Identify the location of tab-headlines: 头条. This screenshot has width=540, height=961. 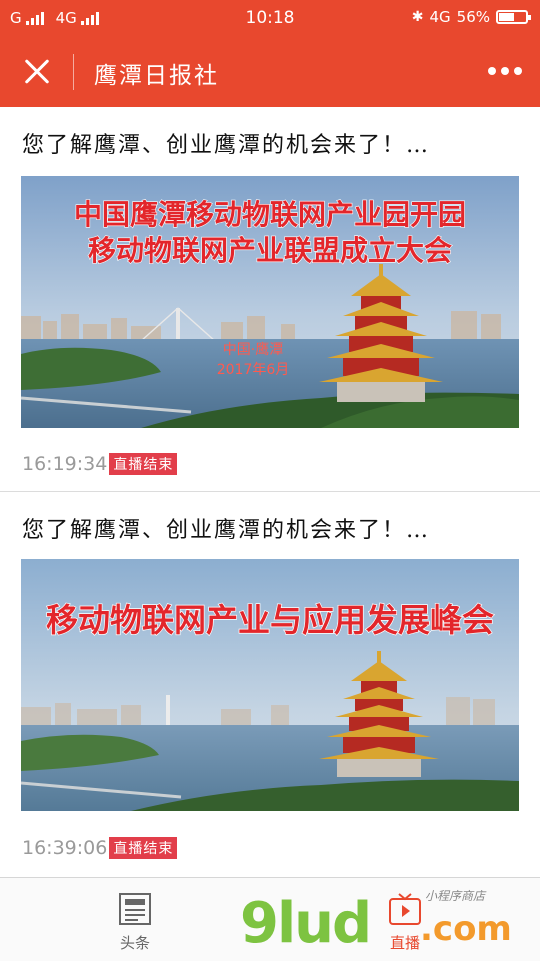
(135, 919).